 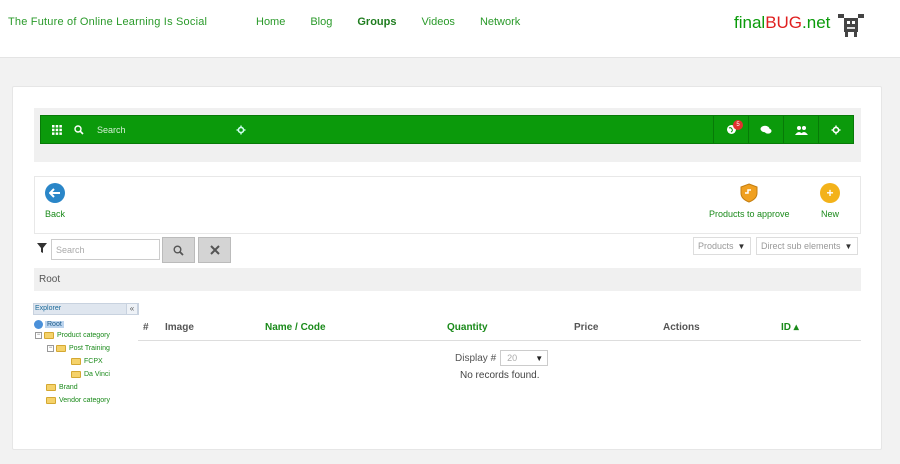 I want to click on filter-icon, so click(x=42, y=249).